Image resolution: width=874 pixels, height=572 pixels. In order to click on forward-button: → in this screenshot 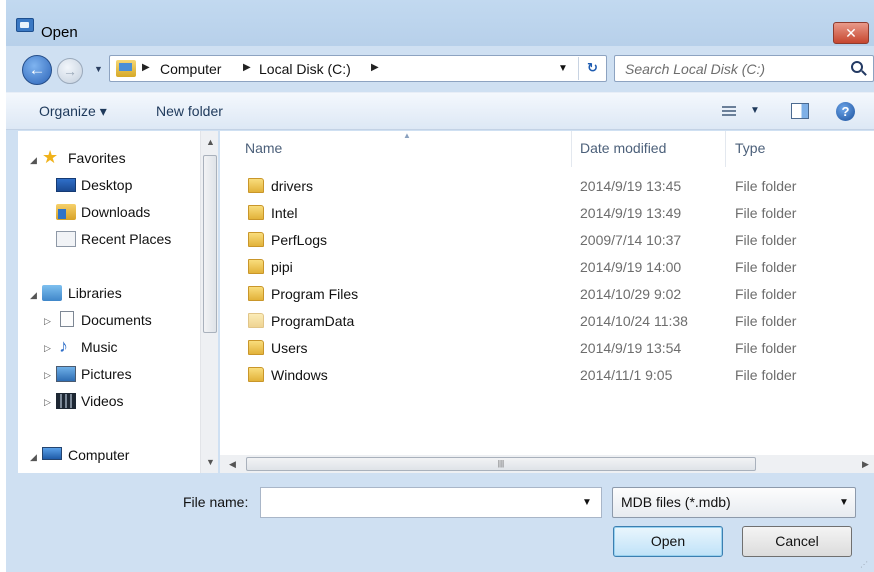, I will do `click(70, 71)`.